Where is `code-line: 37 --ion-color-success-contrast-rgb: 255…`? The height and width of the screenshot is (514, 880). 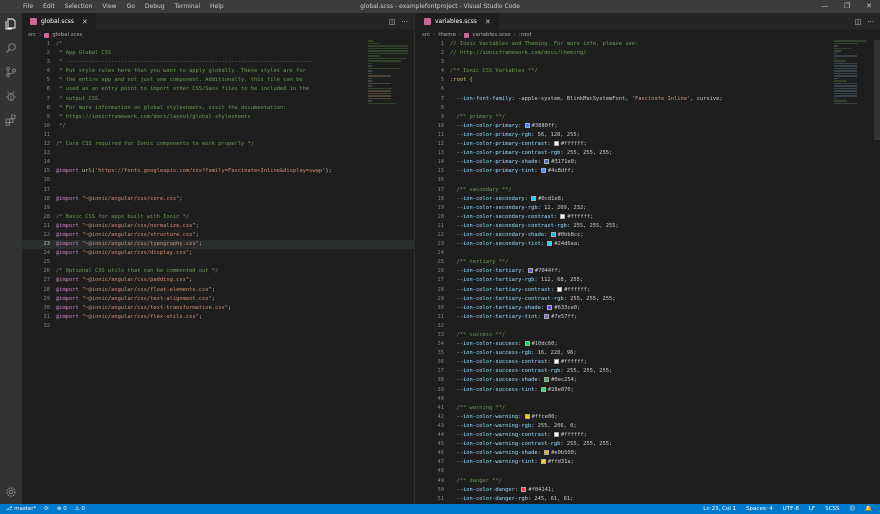 code-line: 37 --ion-color-success-contrast-rgb: 255… is located at coordinates (648, 371).